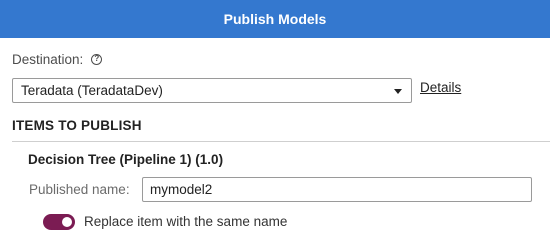 The height and width of the screenshot is (252, 550). Describe the element at coordinates (126, 159) in the screenshot. I see `item-title: Decision Tree (Pipeline 1) (1.0)` at that location.